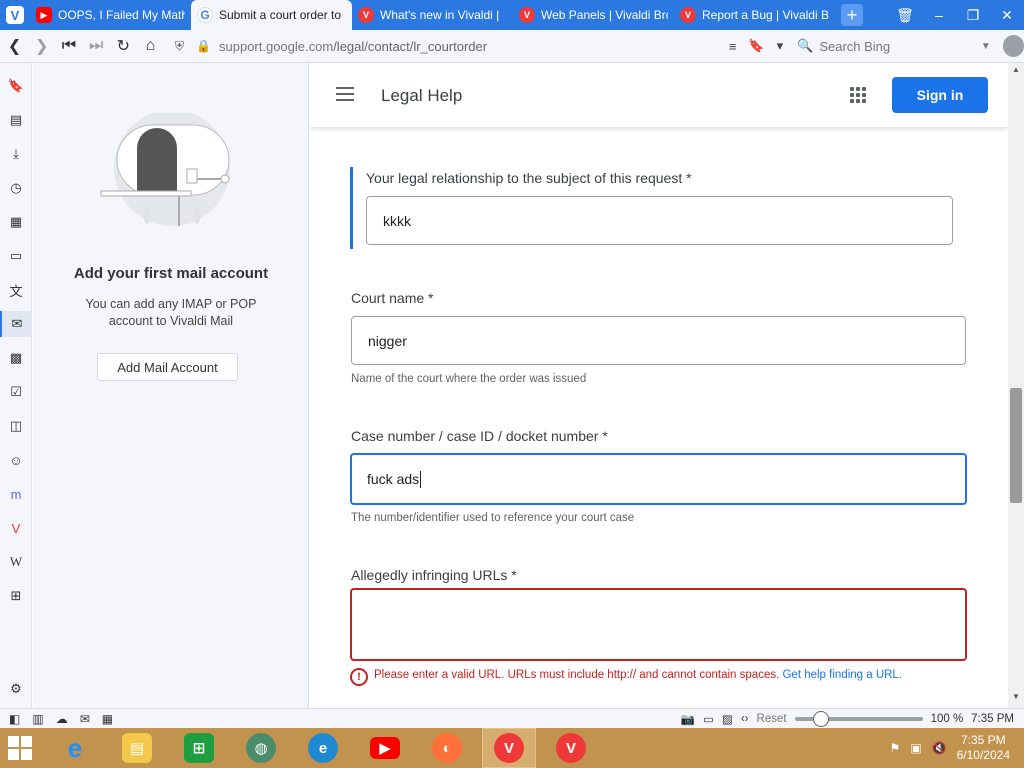 This screenshot has height=768, width=1024. Describe the element at coordinates (205, 15) in the screenshot. I see `google-icon: G` at that location.